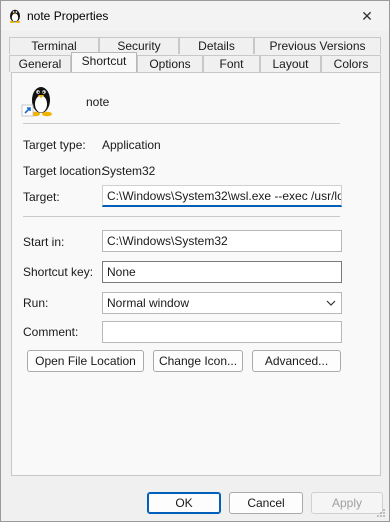 Image resolution: width=390 pixels, height=522 pixels. I want to click on button-label: Apply, so click(347, 503).